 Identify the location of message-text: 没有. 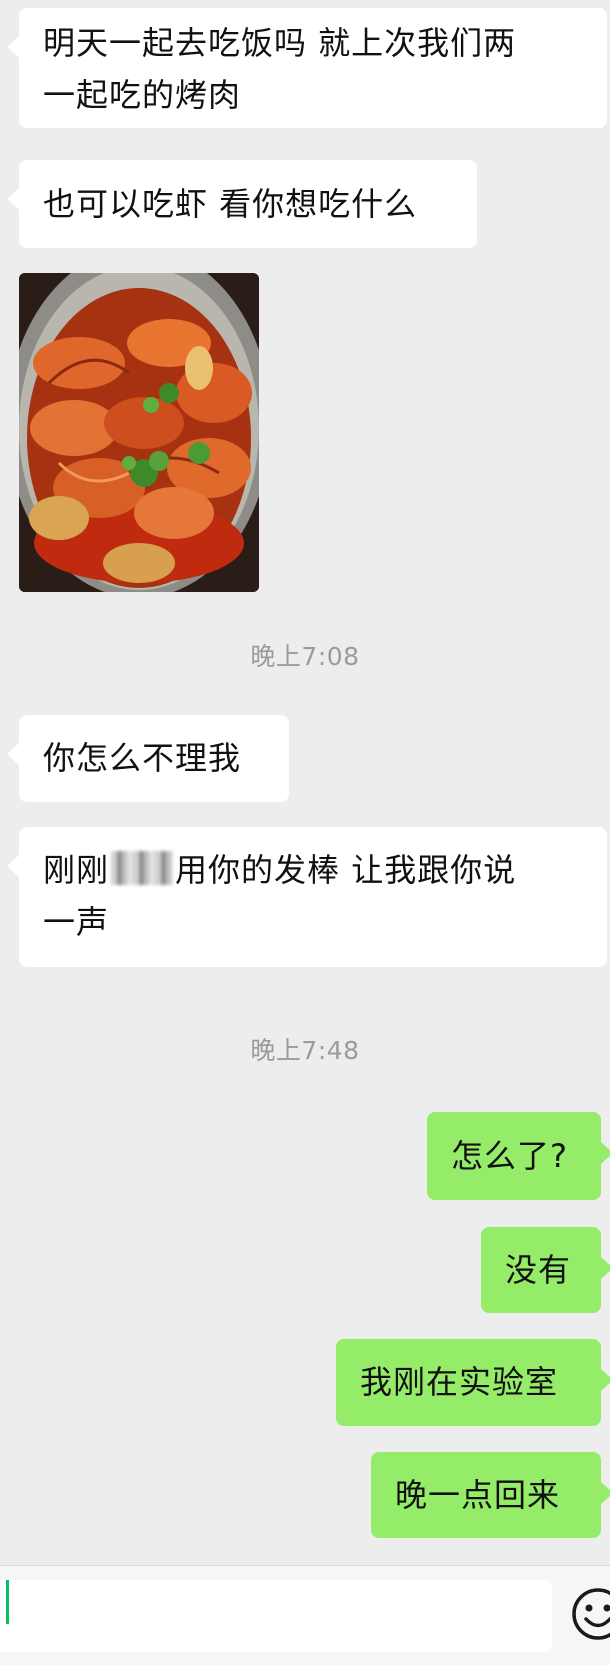
(538, 1270).